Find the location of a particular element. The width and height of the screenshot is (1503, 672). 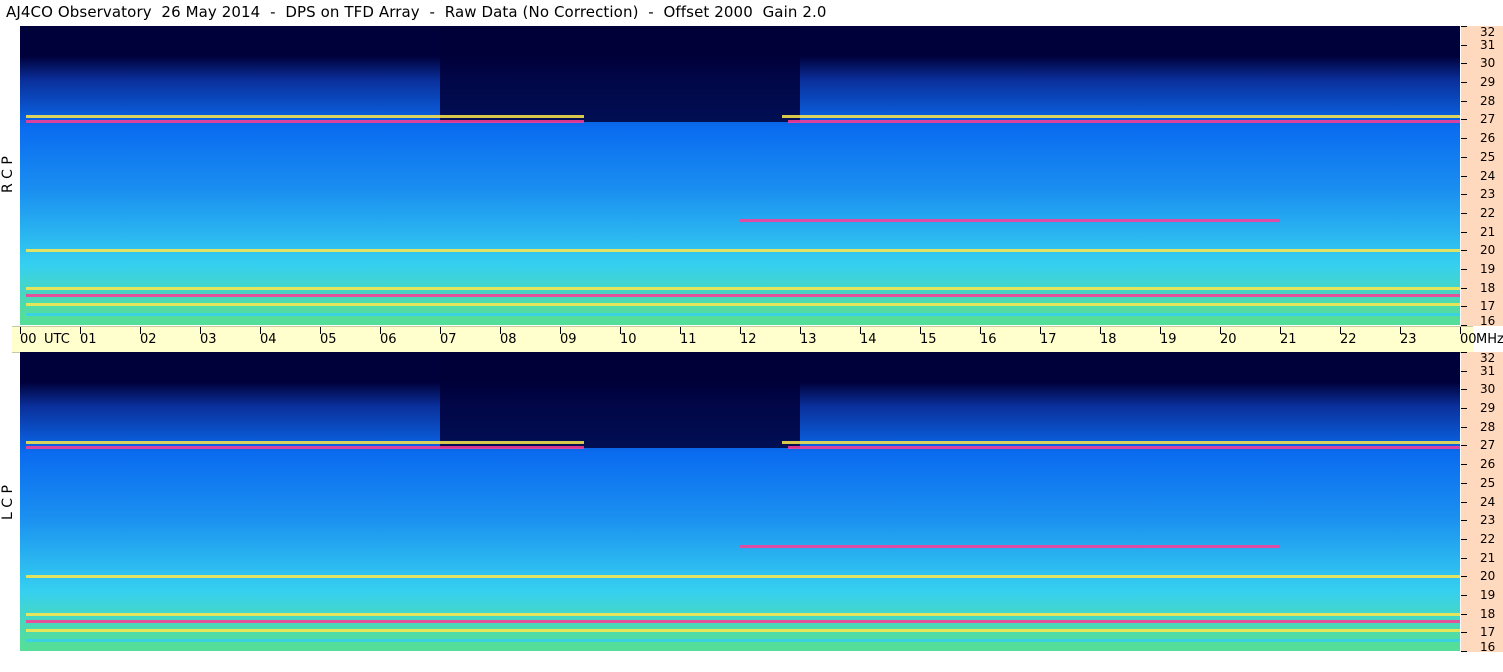

rcp-label: R C P is located at coordinates (8, 175).